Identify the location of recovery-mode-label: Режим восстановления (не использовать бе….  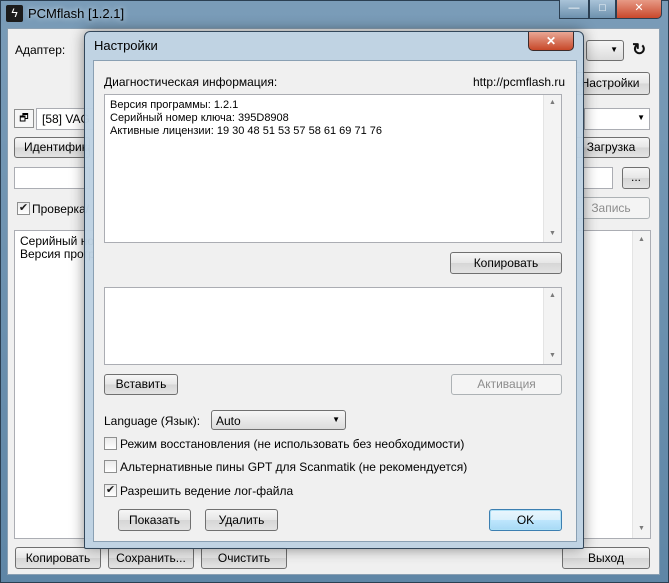
(292, 444).